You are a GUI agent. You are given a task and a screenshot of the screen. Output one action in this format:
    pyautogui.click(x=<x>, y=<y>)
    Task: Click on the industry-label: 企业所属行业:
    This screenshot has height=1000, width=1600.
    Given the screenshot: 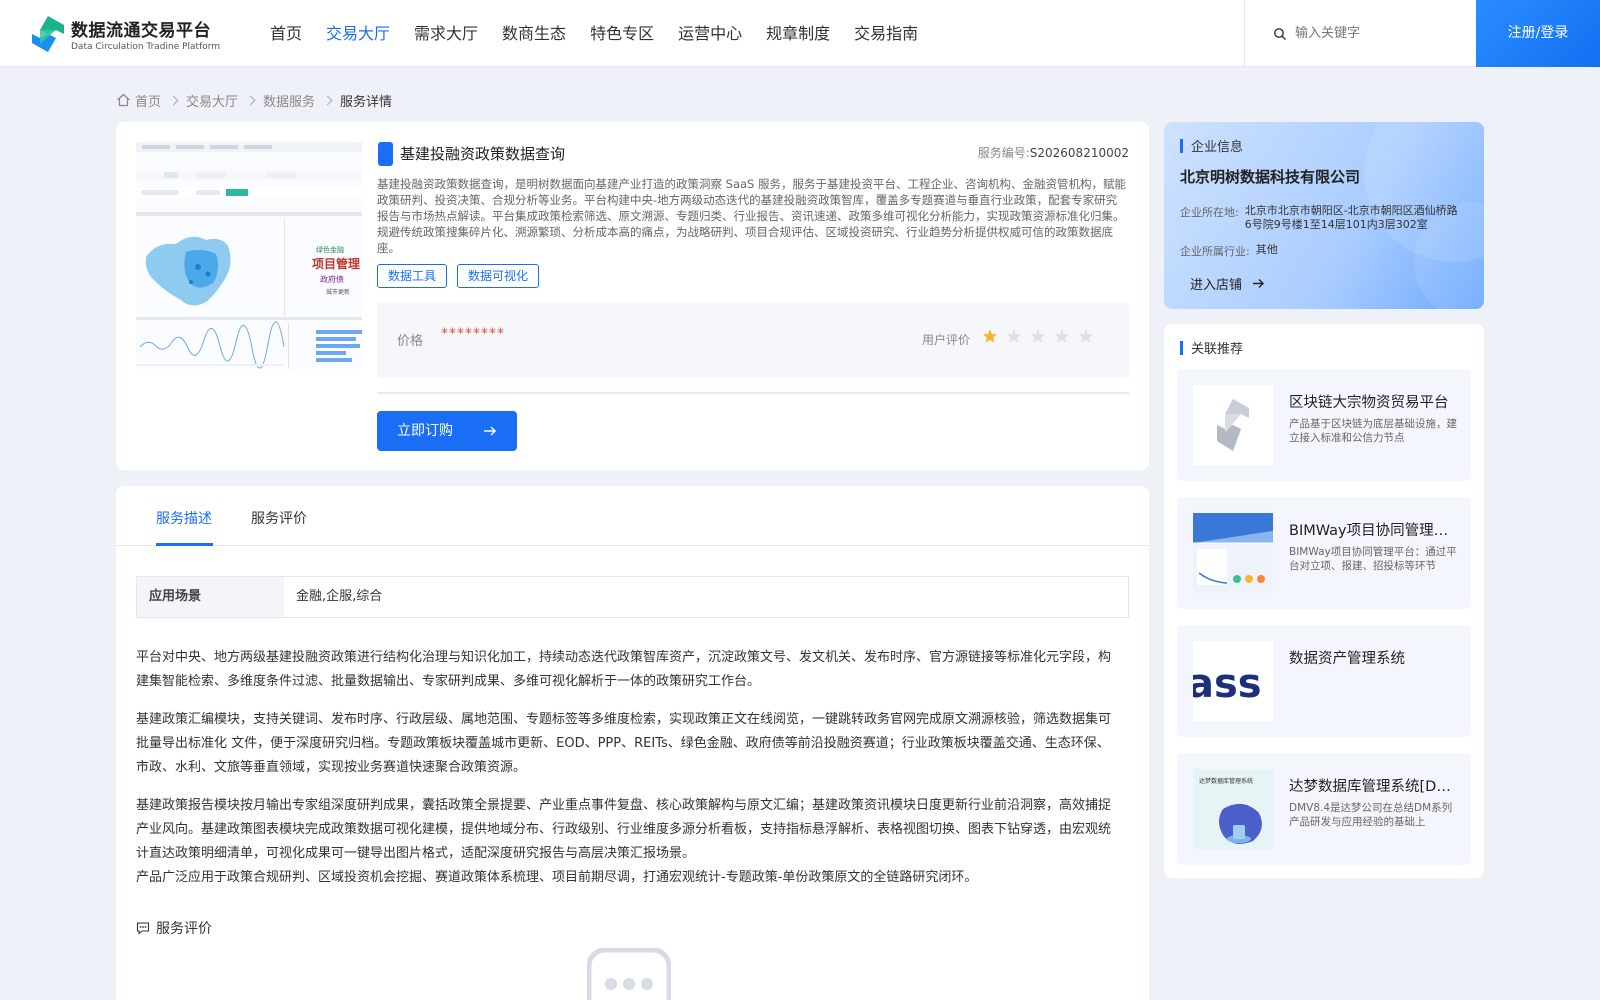 What is the action you would take?
    pyautogui.click(x=1215, y=251)
    